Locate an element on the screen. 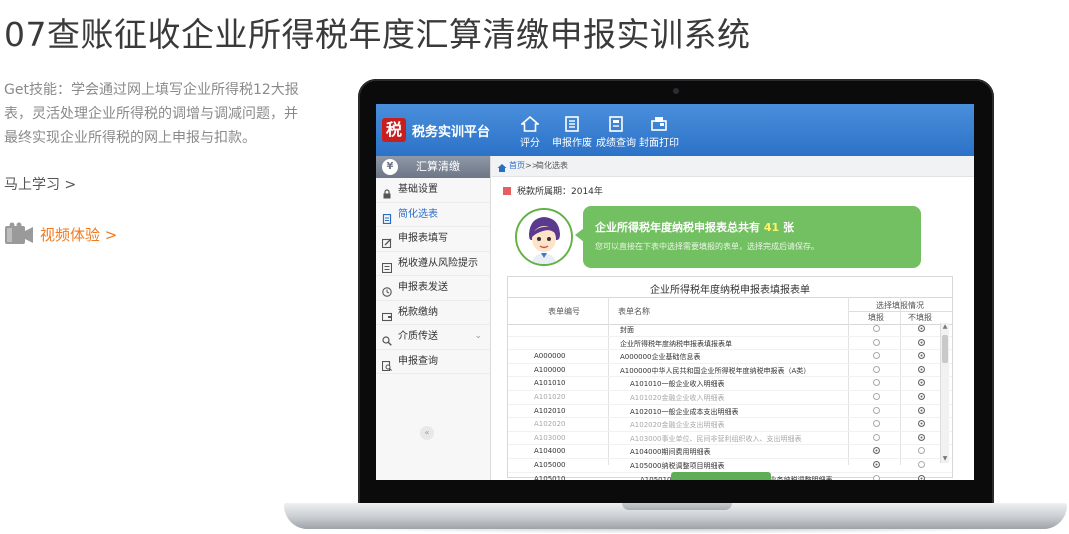 The height and width of the screenshot is (534, 1069). scroll-thumb is located at coordinates (945, 349).